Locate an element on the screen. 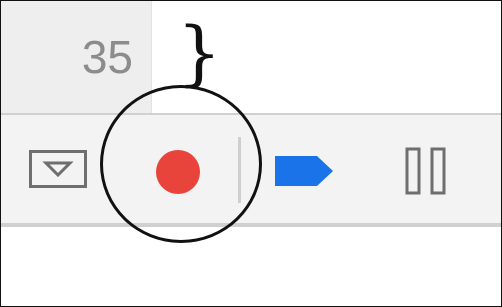  arrow-flag-icon is located at coordinates (304, 171).